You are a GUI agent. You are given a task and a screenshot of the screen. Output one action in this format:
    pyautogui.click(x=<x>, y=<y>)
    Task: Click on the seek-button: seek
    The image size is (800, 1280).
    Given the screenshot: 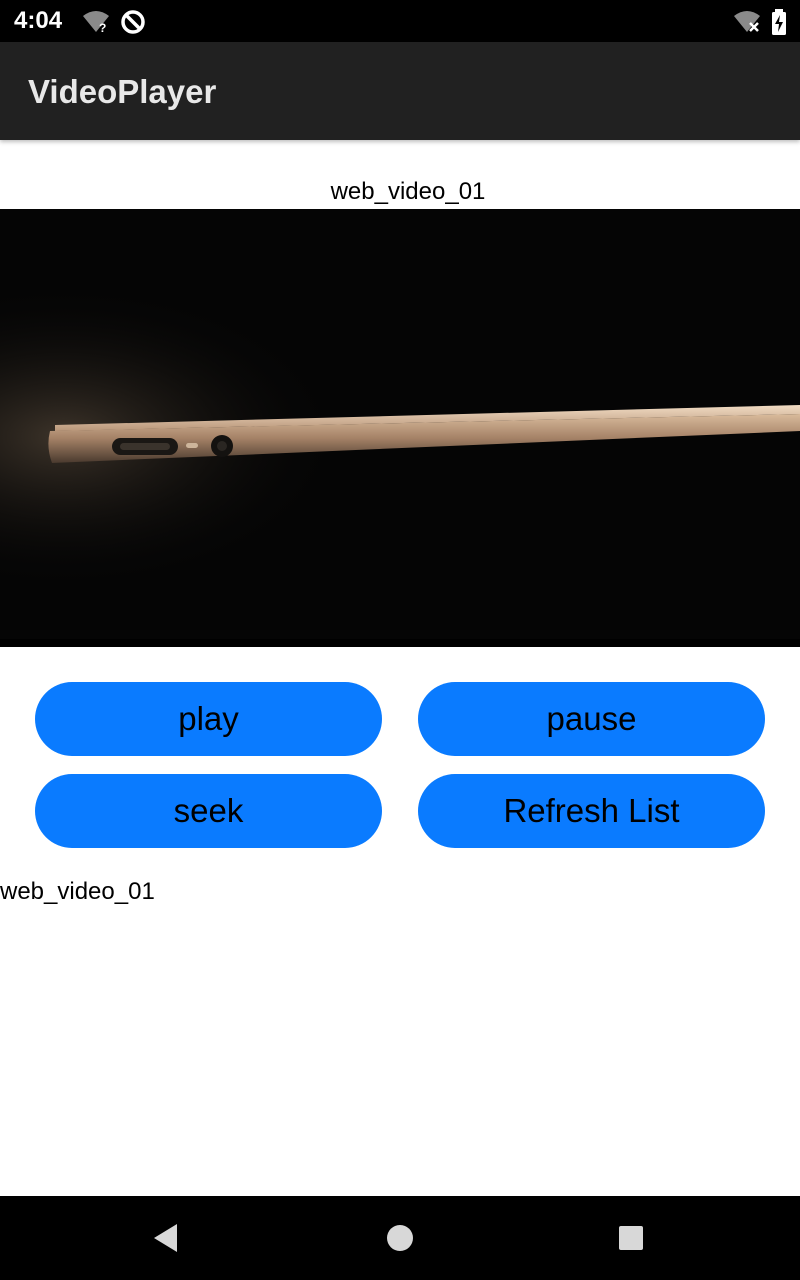 What is the action you would take?
    pyautogui.click(x=208, y=811)
    